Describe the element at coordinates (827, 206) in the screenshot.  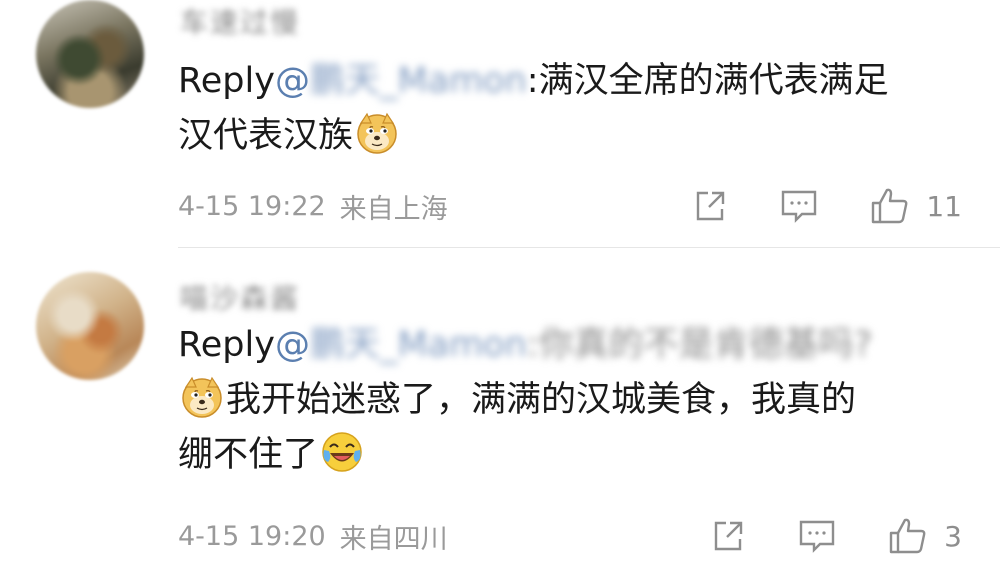
I see `comment-actions: 11` at that location.